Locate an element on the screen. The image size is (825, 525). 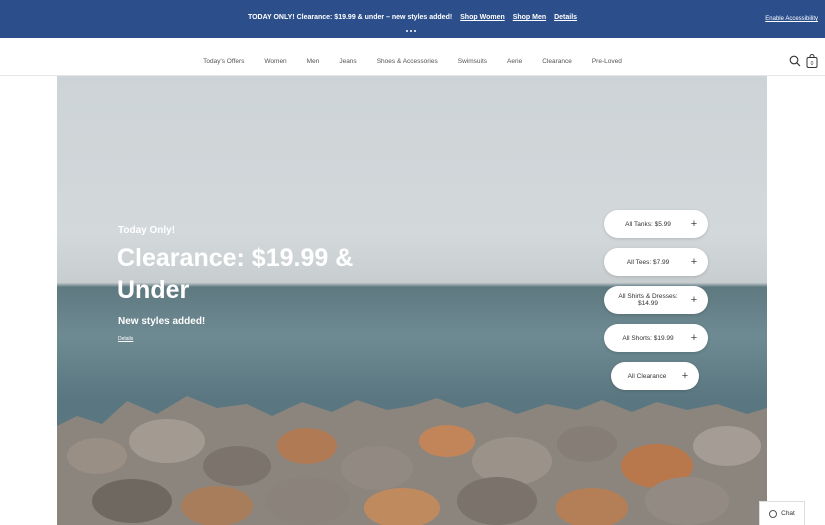
nav-item-jeans: Jeans is located at coordinates (347, 61).